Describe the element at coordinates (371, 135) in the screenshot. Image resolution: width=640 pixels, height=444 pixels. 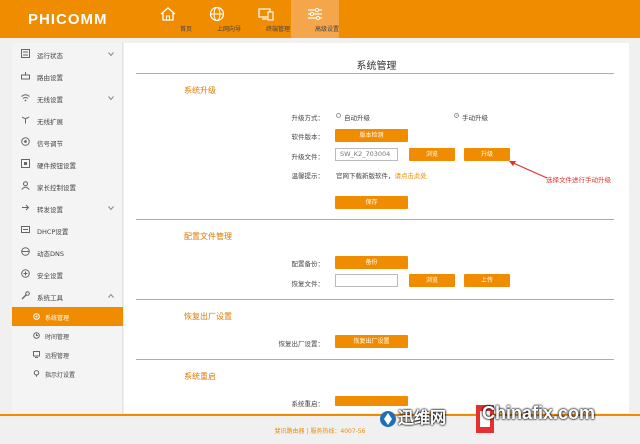
I see `version-check-button: 版本检测` at that location.